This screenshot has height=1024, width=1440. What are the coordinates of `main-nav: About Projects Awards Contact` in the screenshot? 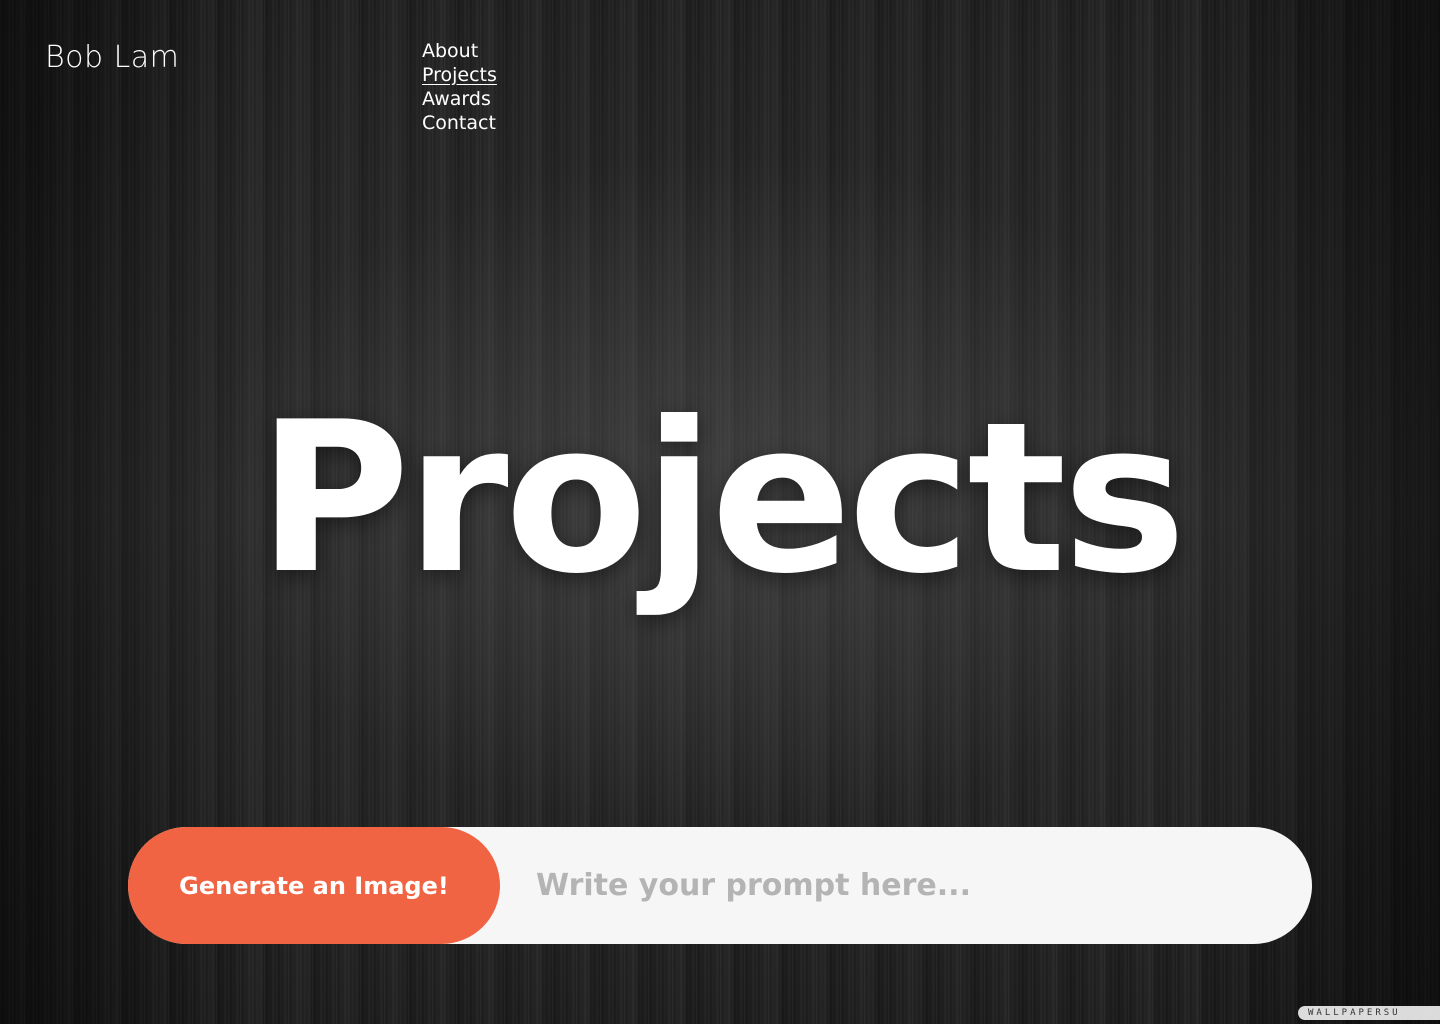 It's located at (459, 87).